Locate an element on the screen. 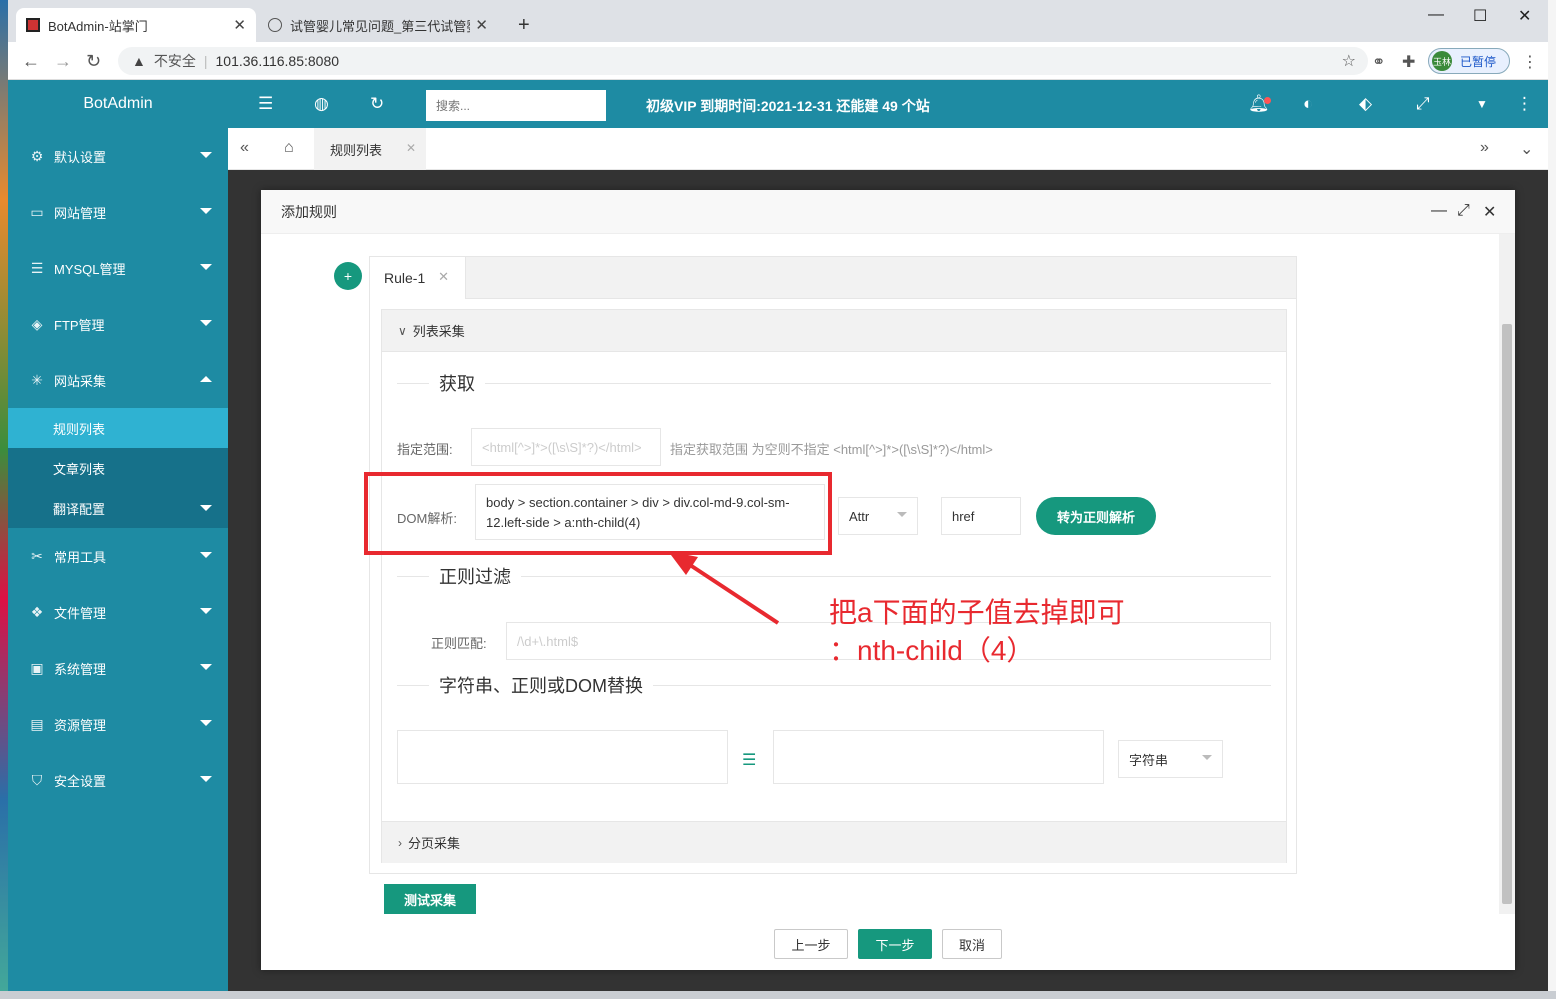 This screenshot has height=999, width=1556. fullscreen-icon: ⤢ is located at coordinates (1423, 104).